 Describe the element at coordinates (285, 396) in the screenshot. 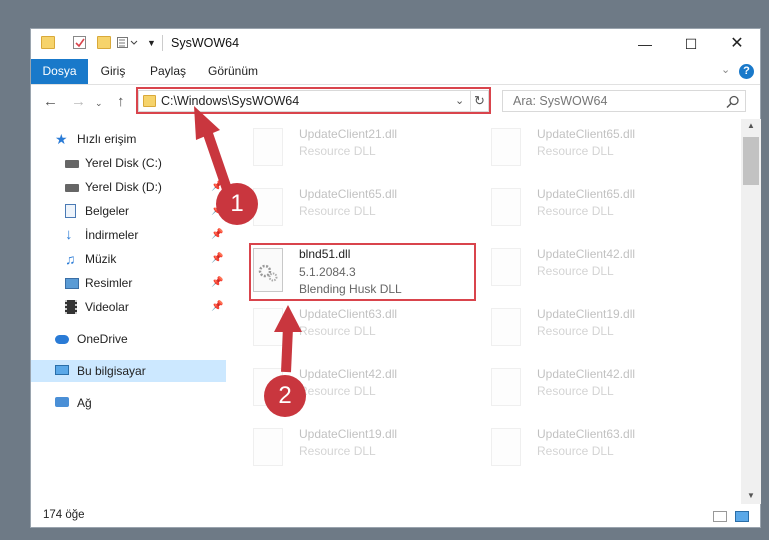

I see `callout-badge-2: 2` at that location.